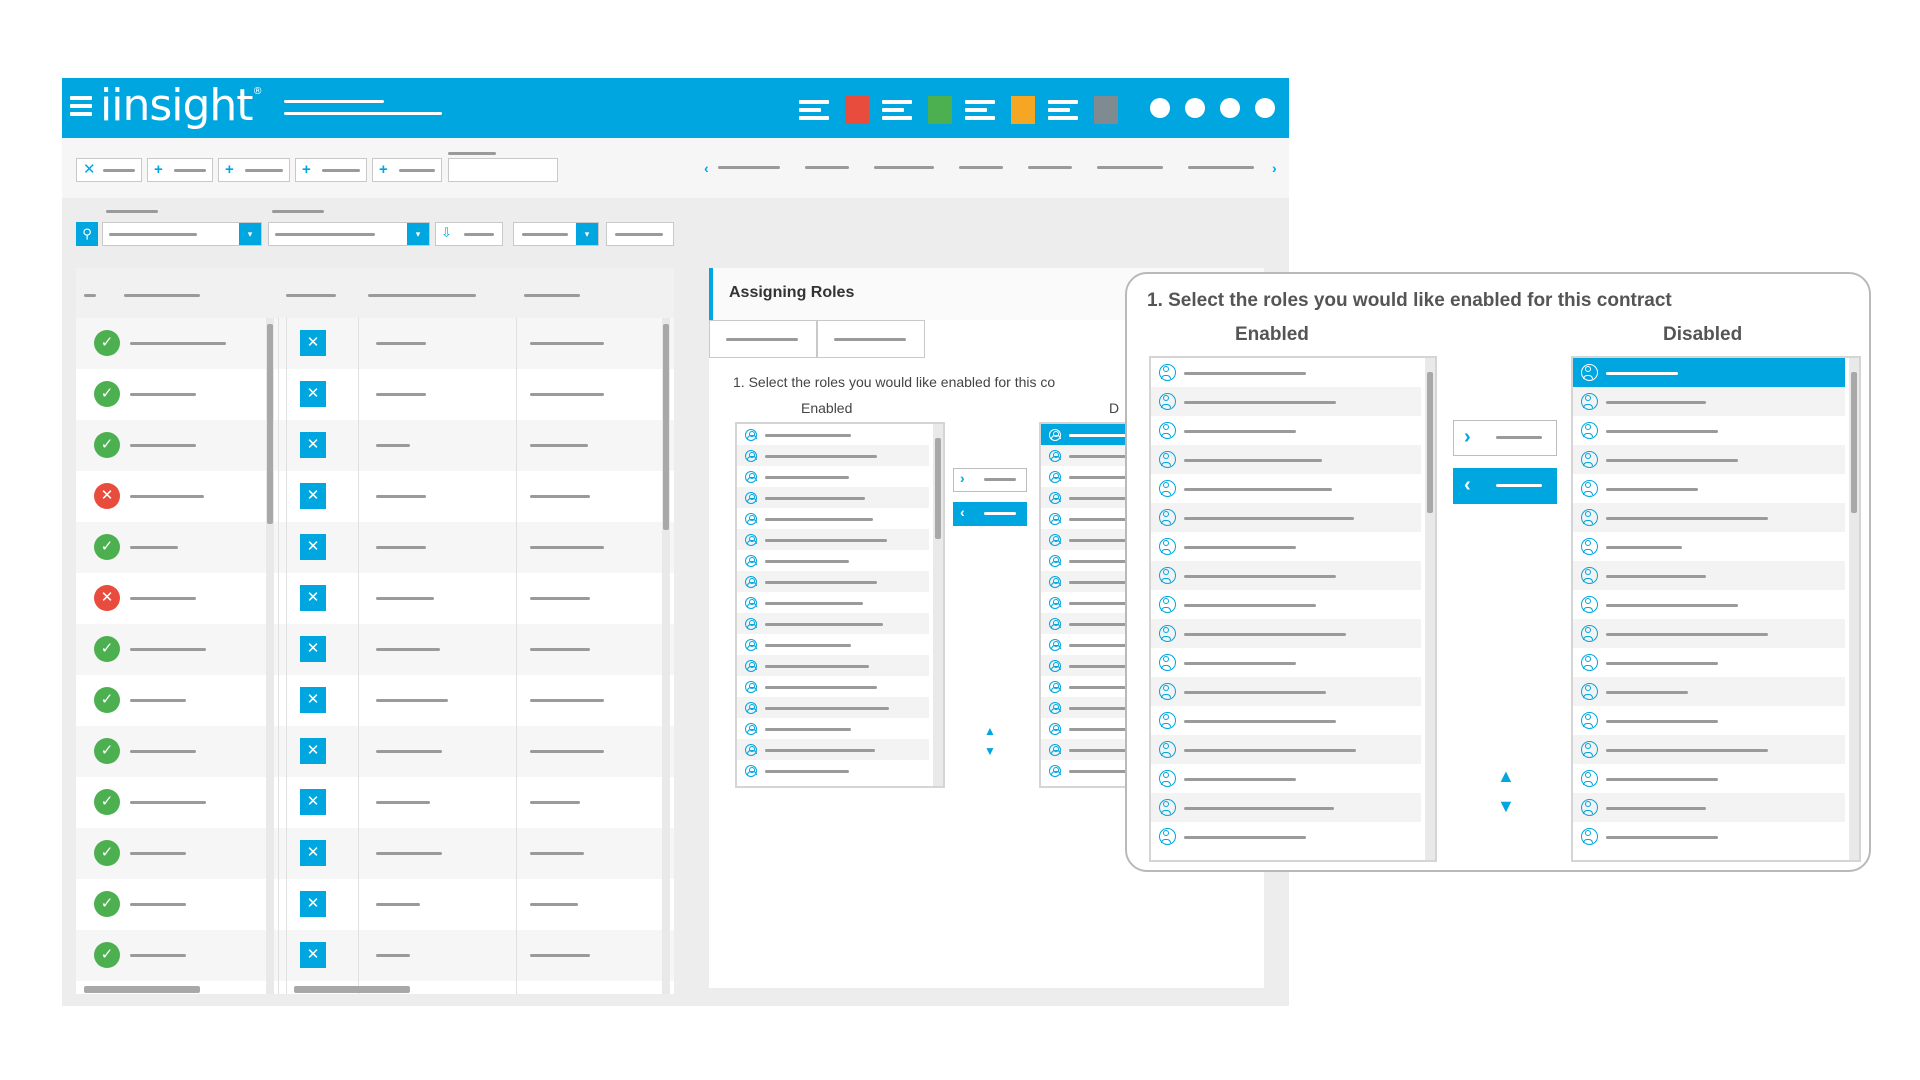  I want to click on move-down-icon: ▼, so click(990, 751).